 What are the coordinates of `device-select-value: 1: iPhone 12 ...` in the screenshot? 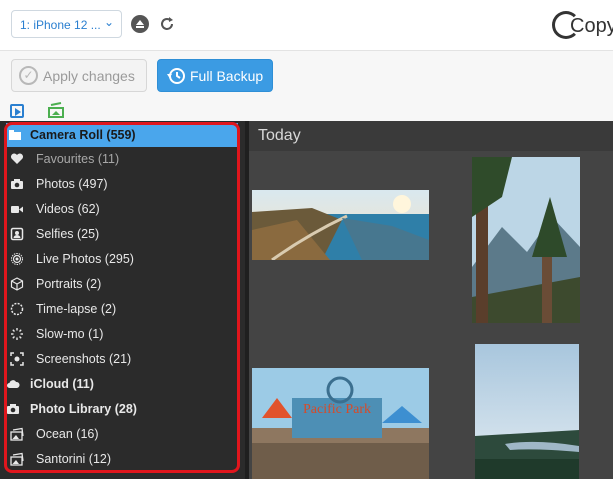 It's located at (60, 25).